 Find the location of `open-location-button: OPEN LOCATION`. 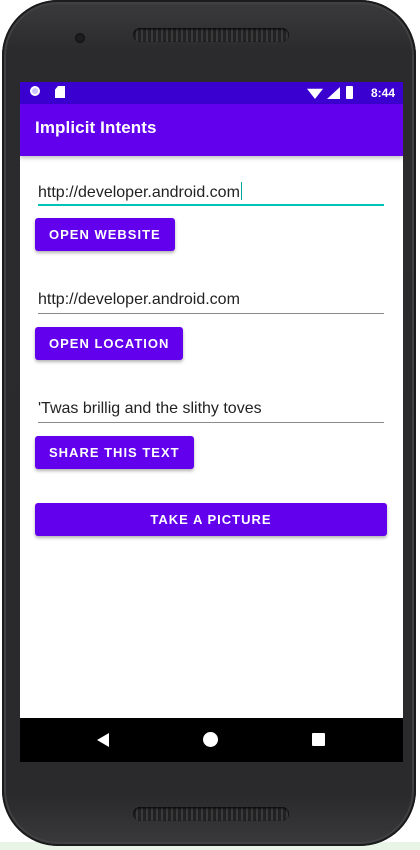

open-location-button: OPEN LOCATION is located at coordinates (109, 343).